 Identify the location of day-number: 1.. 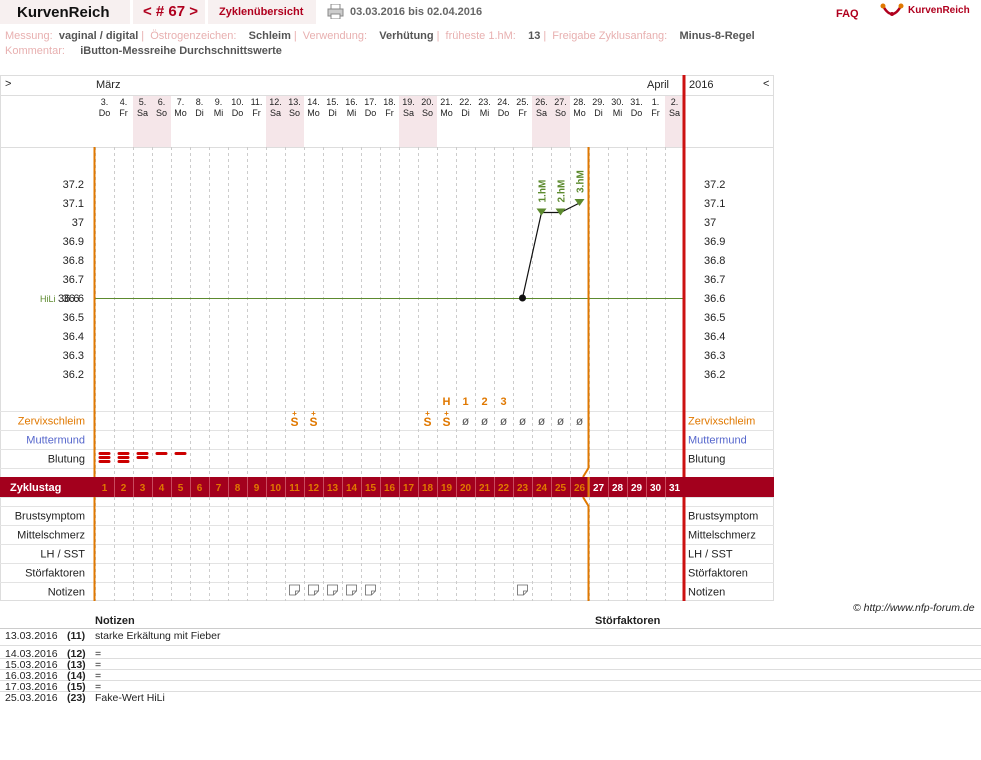
(656, 102).